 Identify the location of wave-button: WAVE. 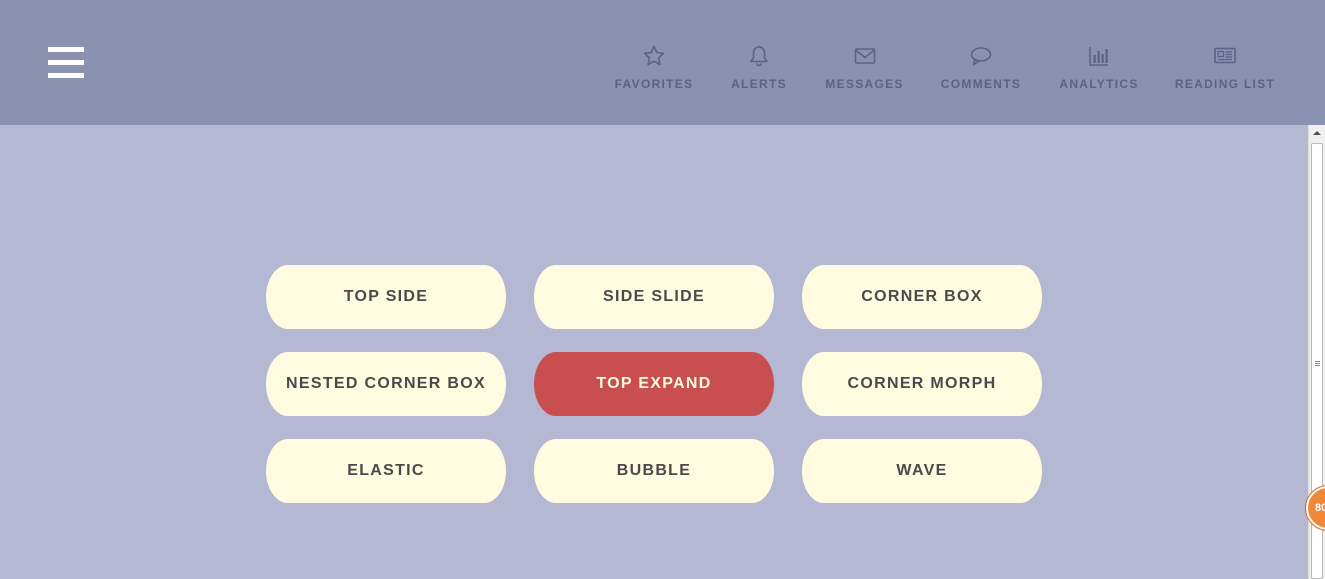
(922, 471).